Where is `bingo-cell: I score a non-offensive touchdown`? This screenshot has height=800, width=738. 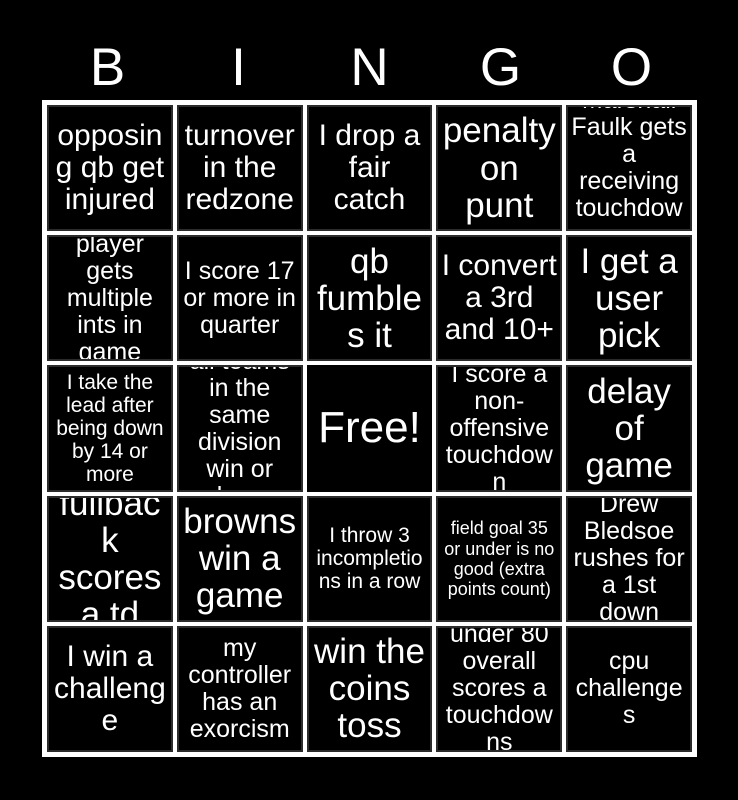
bingo-cell: I score a non-offensive touchdown is located at coordinates (499, 428).